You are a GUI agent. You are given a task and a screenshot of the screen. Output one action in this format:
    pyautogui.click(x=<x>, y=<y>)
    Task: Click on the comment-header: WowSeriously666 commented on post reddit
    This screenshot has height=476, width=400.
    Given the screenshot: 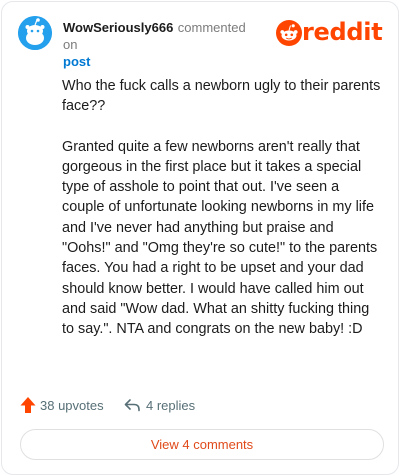 What is the action you would take?
    pyautogui.click(x=200, y=42)
    